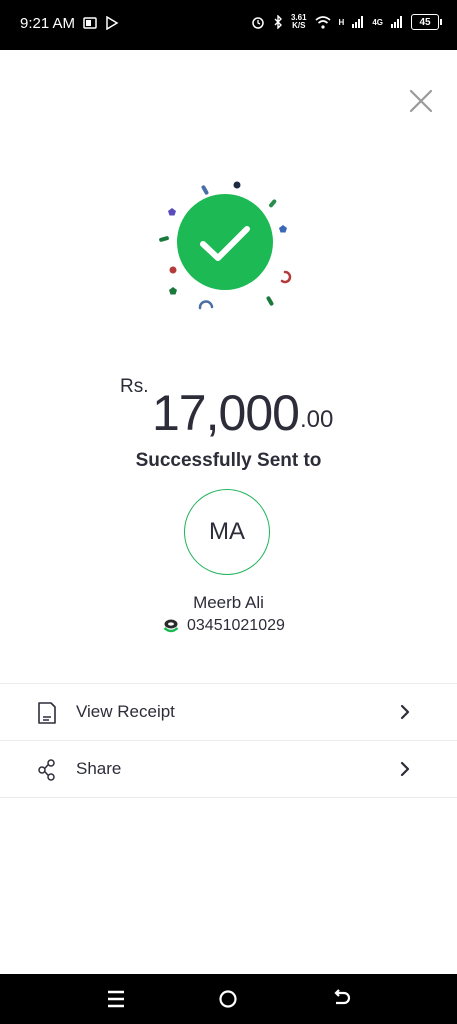 This screenshot has width=457, height=1024. I want to click on receipt-icon, so click(47, 713).